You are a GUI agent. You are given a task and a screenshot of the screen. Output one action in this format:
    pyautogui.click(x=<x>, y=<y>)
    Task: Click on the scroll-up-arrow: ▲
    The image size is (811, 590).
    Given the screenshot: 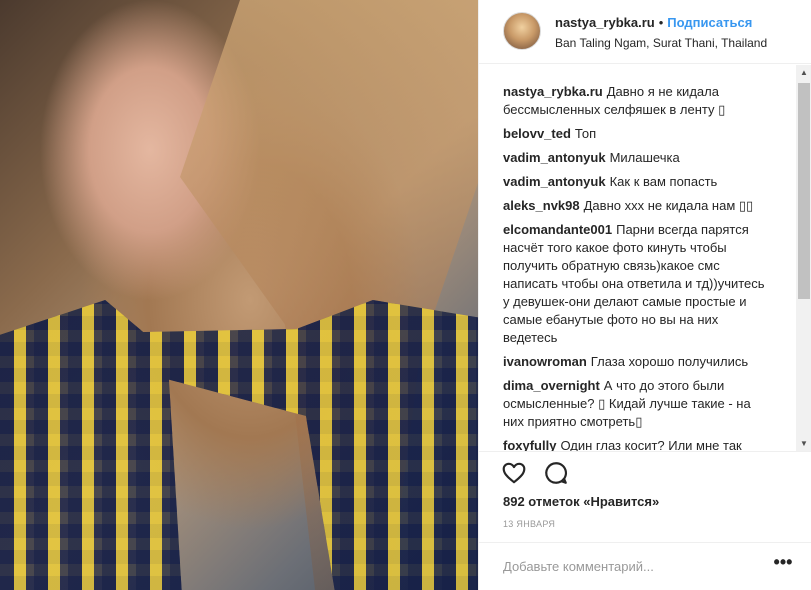 What is the action you would take?
    pyautogui.click(x=803, y=73)
    